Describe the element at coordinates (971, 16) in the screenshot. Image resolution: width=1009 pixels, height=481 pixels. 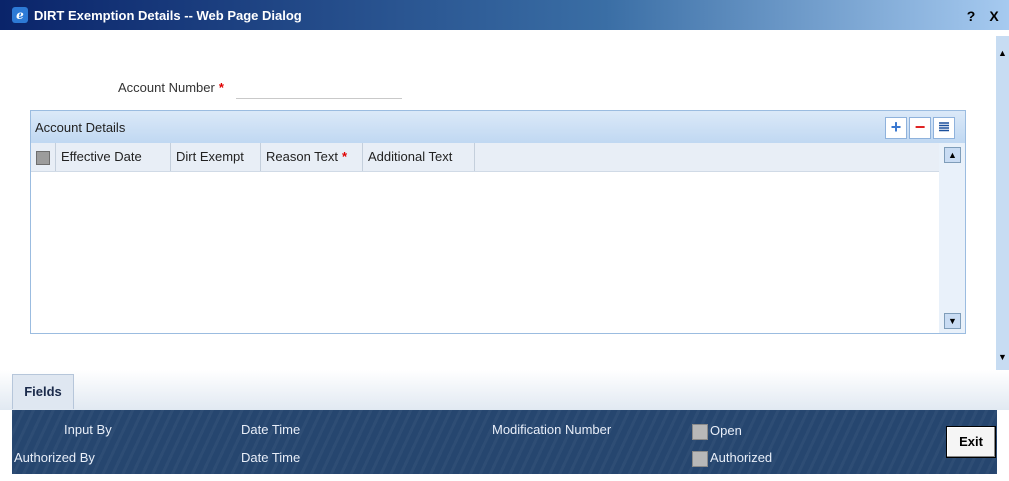
I see `help-button: ?` at that location.